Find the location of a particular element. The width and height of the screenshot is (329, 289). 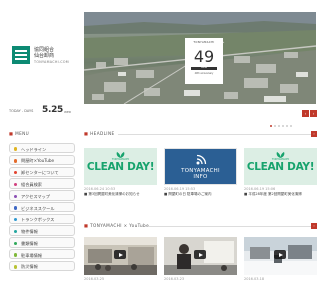

youtube-video-card: 2016.03.18 is located at coordinates (280, 259).